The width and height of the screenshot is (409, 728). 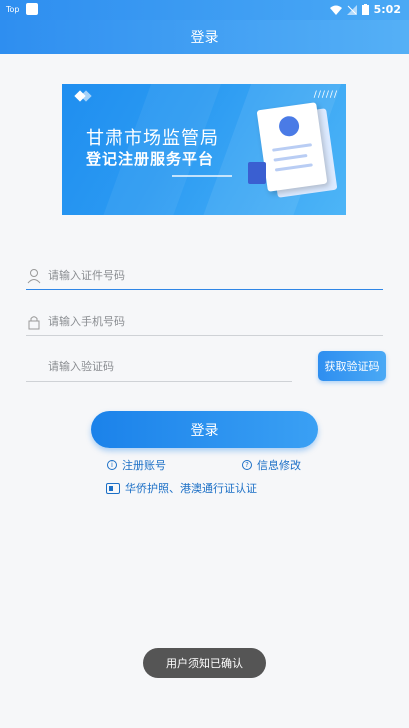 What do you see at coordinates (335, 10) in the screenshot?
I see `wifi-icon` at bounding box center [335, 10].